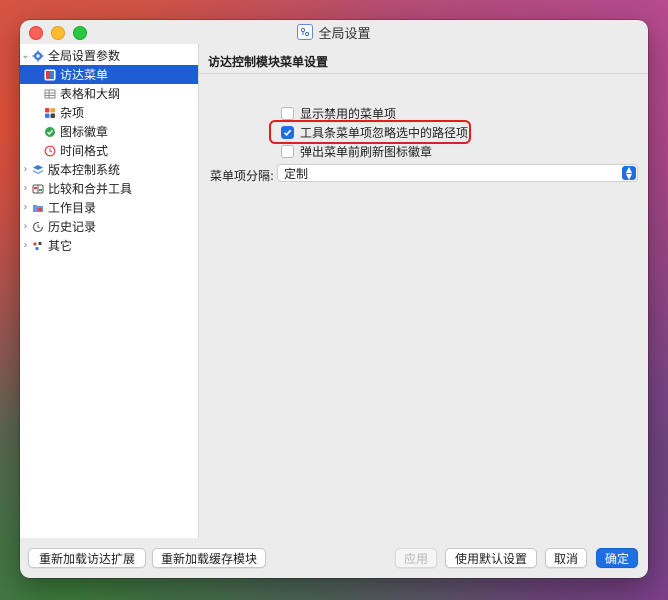  What do you see at coordinates (84, 132) in the screenshot?
I see `sidebar-item-label: 图标徽章` at bounding box center [84, 132].